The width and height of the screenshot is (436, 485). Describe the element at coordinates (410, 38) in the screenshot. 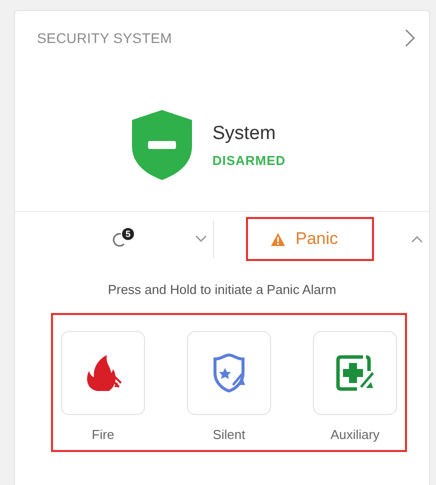

I see `chevron-right-icon` at that location.